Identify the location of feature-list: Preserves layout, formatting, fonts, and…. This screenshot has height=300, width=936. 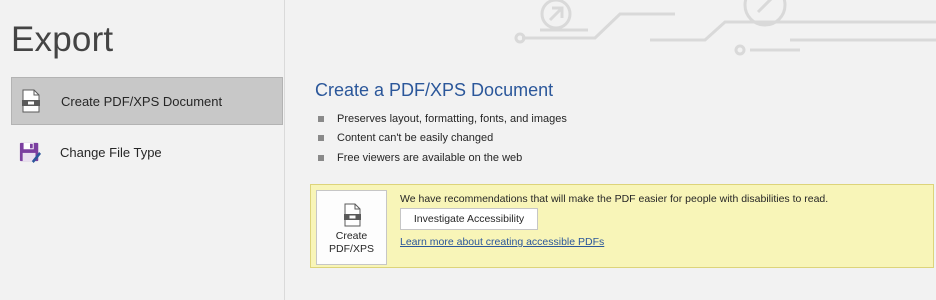
(441, 138).